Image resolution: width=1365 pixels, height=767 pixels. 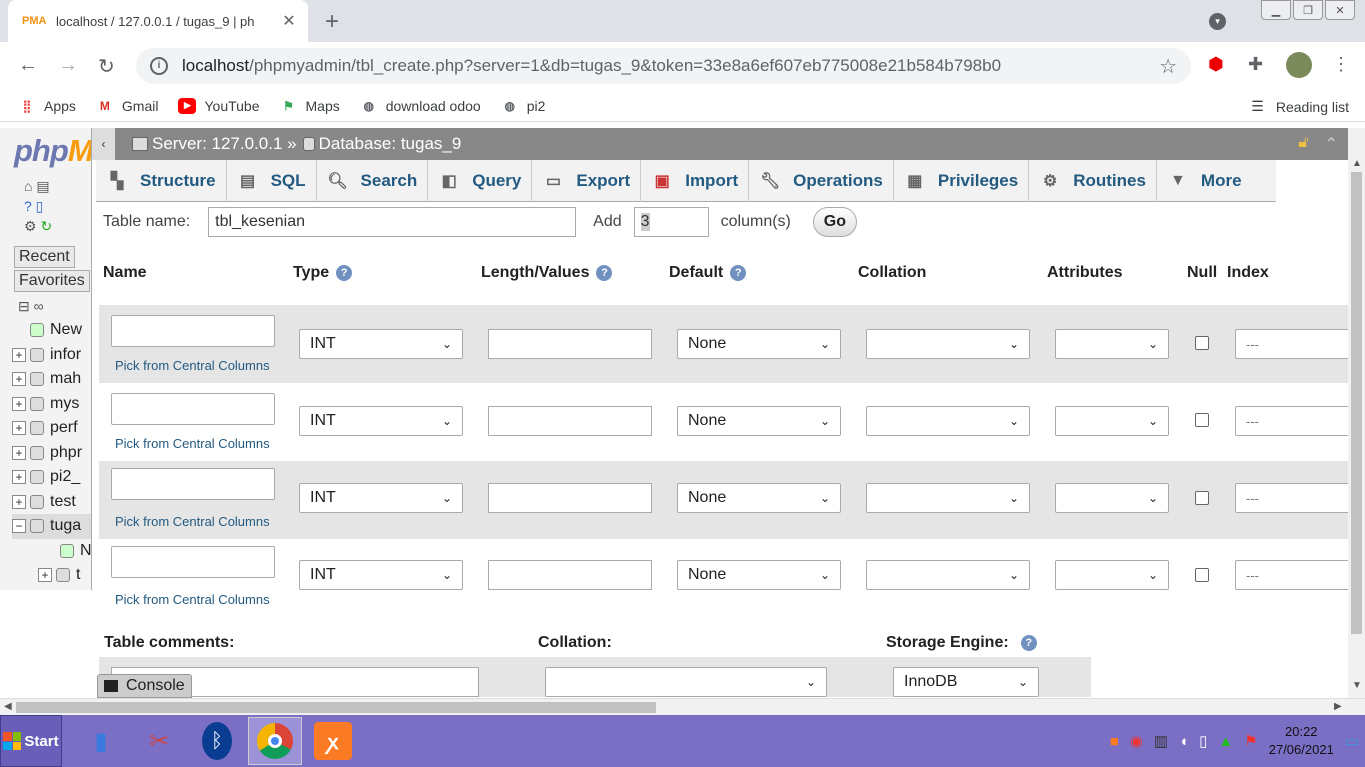 What do you see at coordinates (1352, 741) in the screenshot?
I see `show-desktop-icon: ▭` at bounding box center [1352, 741].